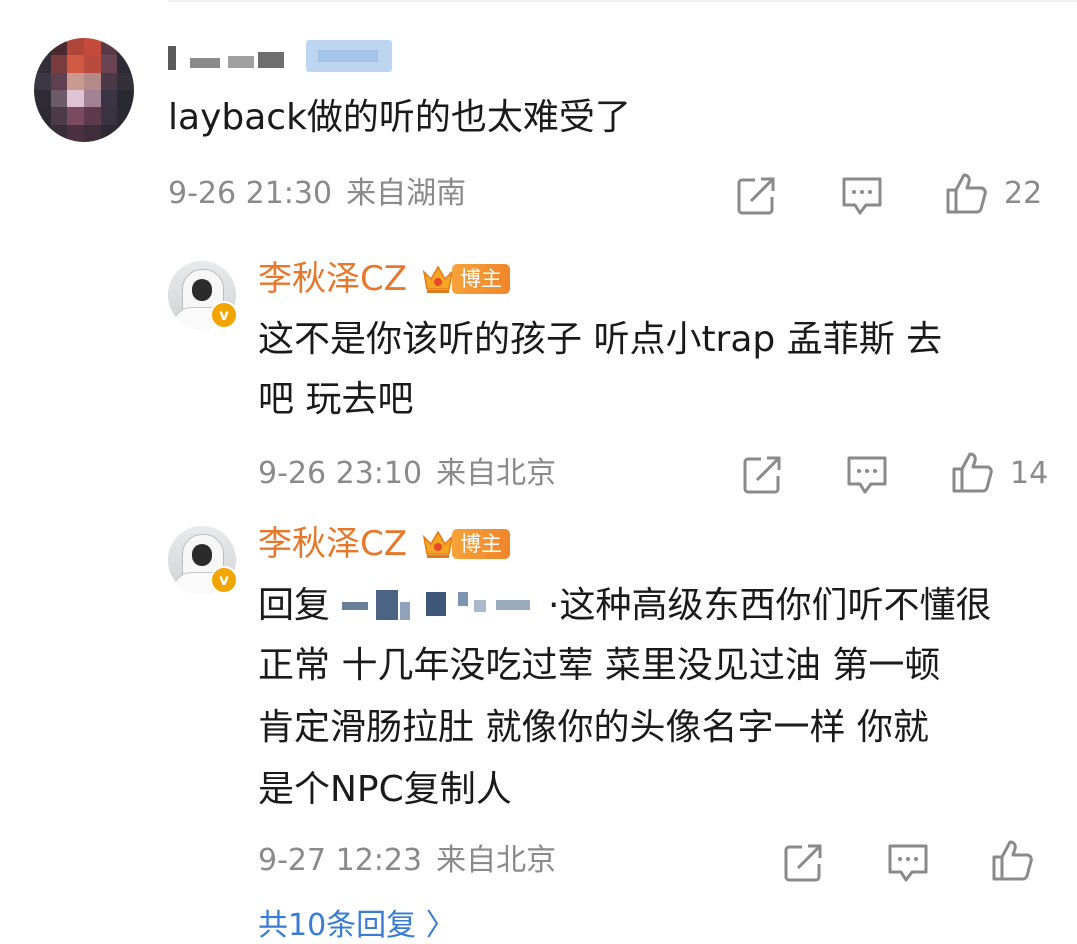  Describe the element at coordinates (294, 605) in the screenshot. I see `reply-prefix: 回复` at that location.